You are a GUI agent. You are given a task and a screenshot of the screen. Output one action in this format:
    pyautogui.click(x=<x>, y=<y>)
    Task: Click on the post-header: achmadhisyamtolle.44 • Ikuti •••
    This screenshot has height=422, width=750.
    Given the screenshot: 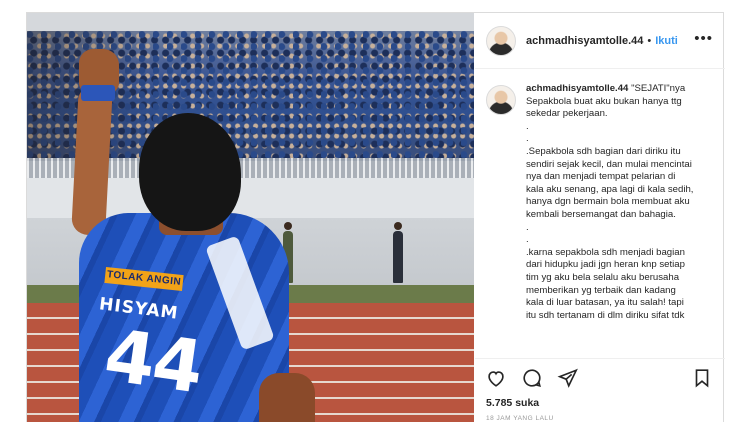 What is the action you would take?
    pyautogui.click(x=600, y=41)
    